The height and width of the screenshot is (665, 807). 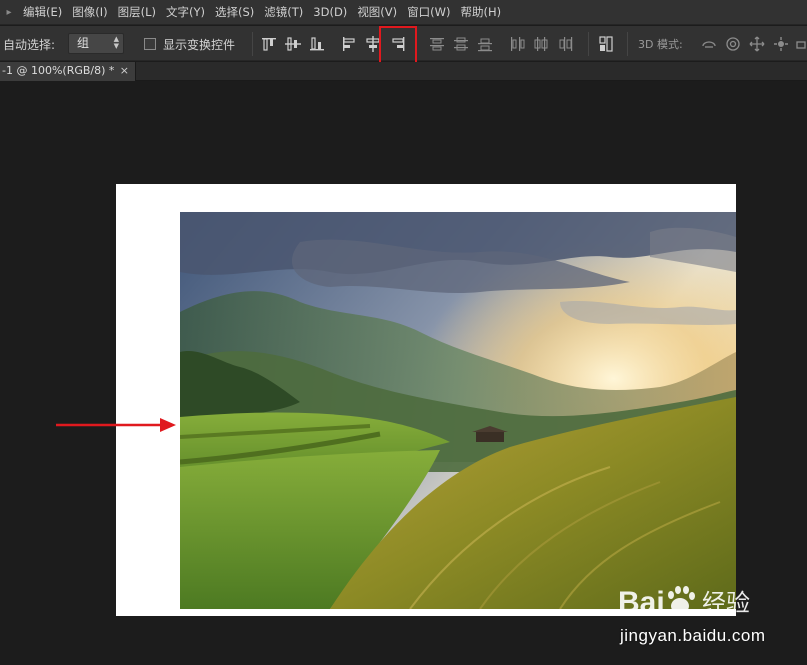 What do you see at coordinates (283, 12) in the screenshot?
I see `menu-filter: 滤镜(T)` at bounding box center [283, 12].